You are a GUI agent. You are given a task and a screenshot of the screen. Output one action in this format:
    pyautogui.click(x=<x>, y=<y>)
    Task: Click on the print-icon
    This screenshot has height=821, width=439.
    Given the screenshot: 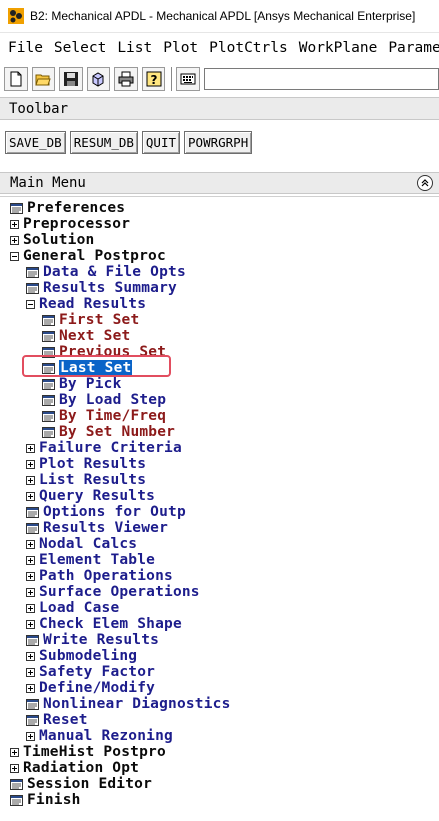 What is the action you would take?
    pyautogui.click(x=126, y=79)
    